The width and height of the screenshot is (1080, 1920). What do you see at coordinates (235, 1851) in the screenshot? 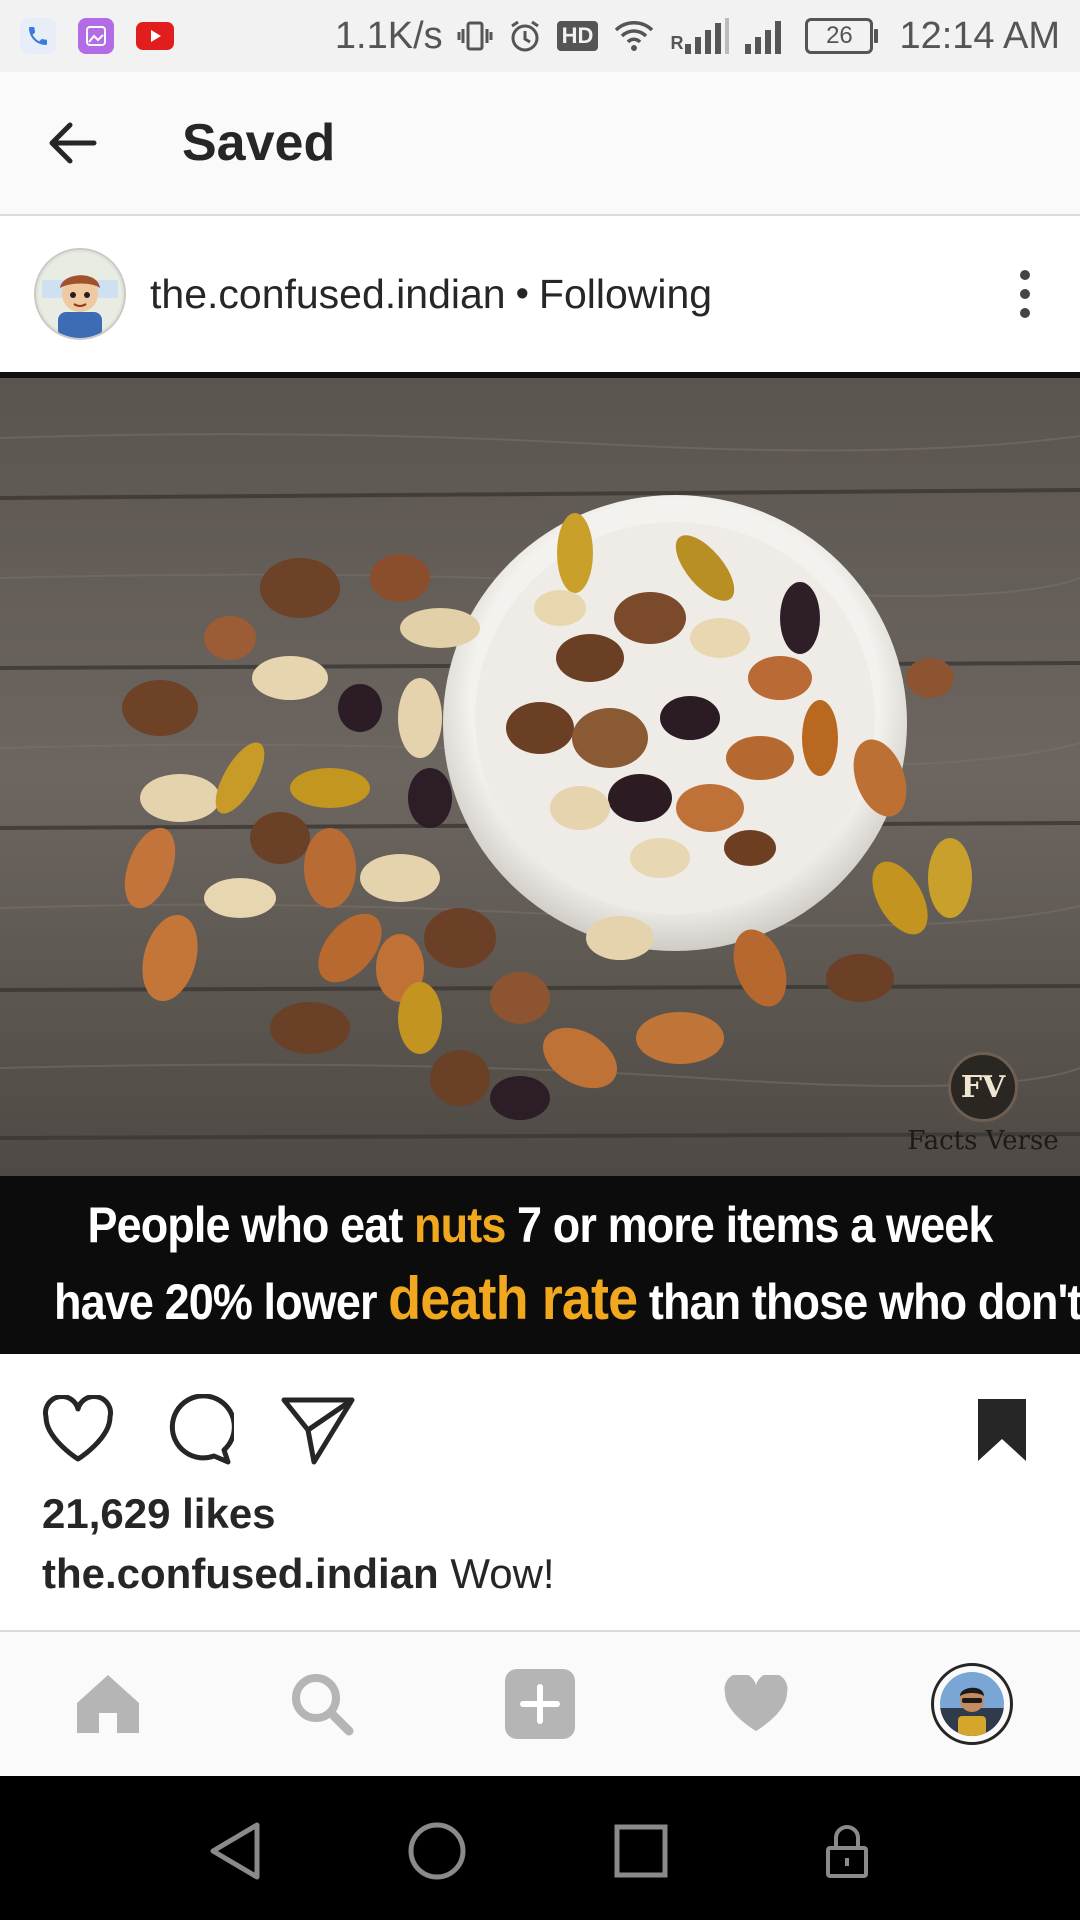
I see `back-triangle-icon` at bounding box center [235, 1851].